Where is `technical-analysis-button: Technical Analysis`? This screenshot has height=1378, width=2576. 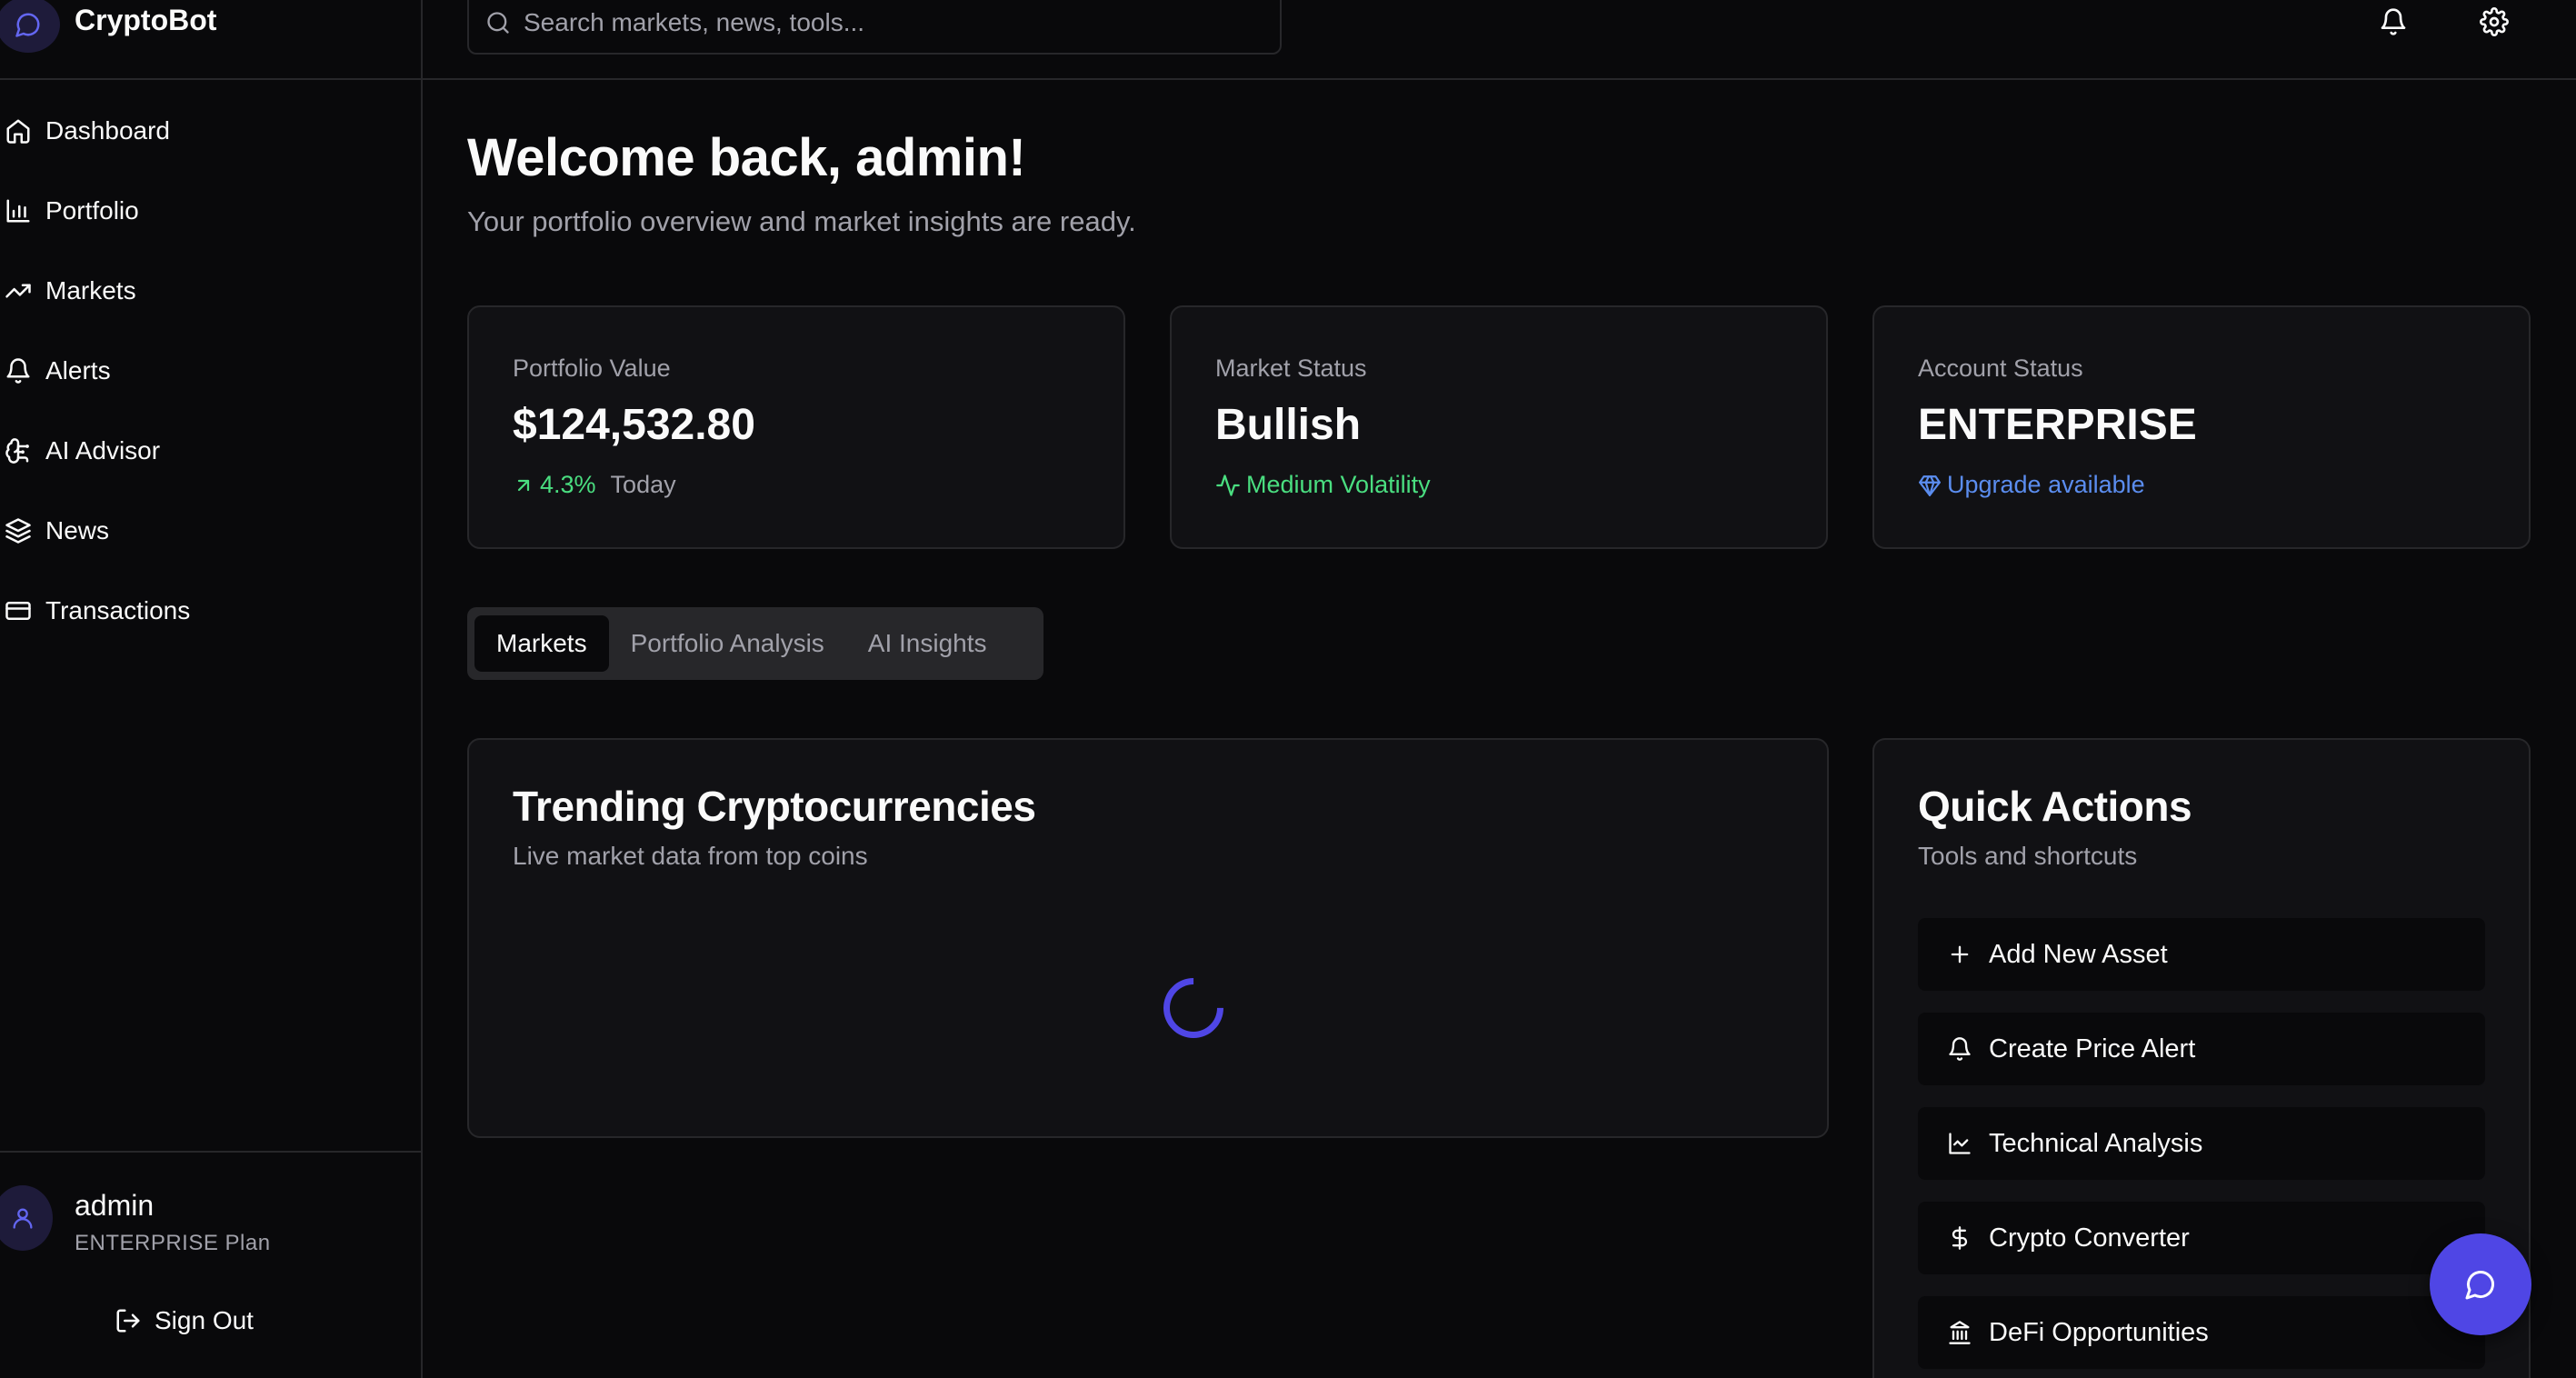 technical-analysis-button: Technical Analysis is located at coordinates (2201, 1144).